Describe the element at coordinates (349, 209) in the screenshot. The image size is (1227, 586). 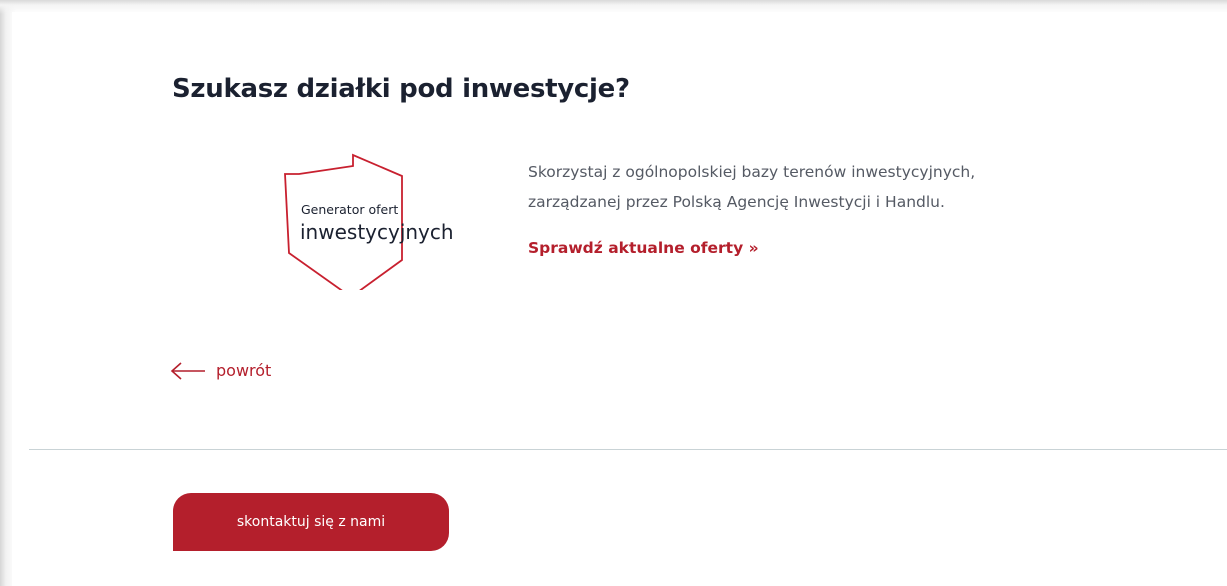
I see `logo-text-line1: Generator ofert` at that location.